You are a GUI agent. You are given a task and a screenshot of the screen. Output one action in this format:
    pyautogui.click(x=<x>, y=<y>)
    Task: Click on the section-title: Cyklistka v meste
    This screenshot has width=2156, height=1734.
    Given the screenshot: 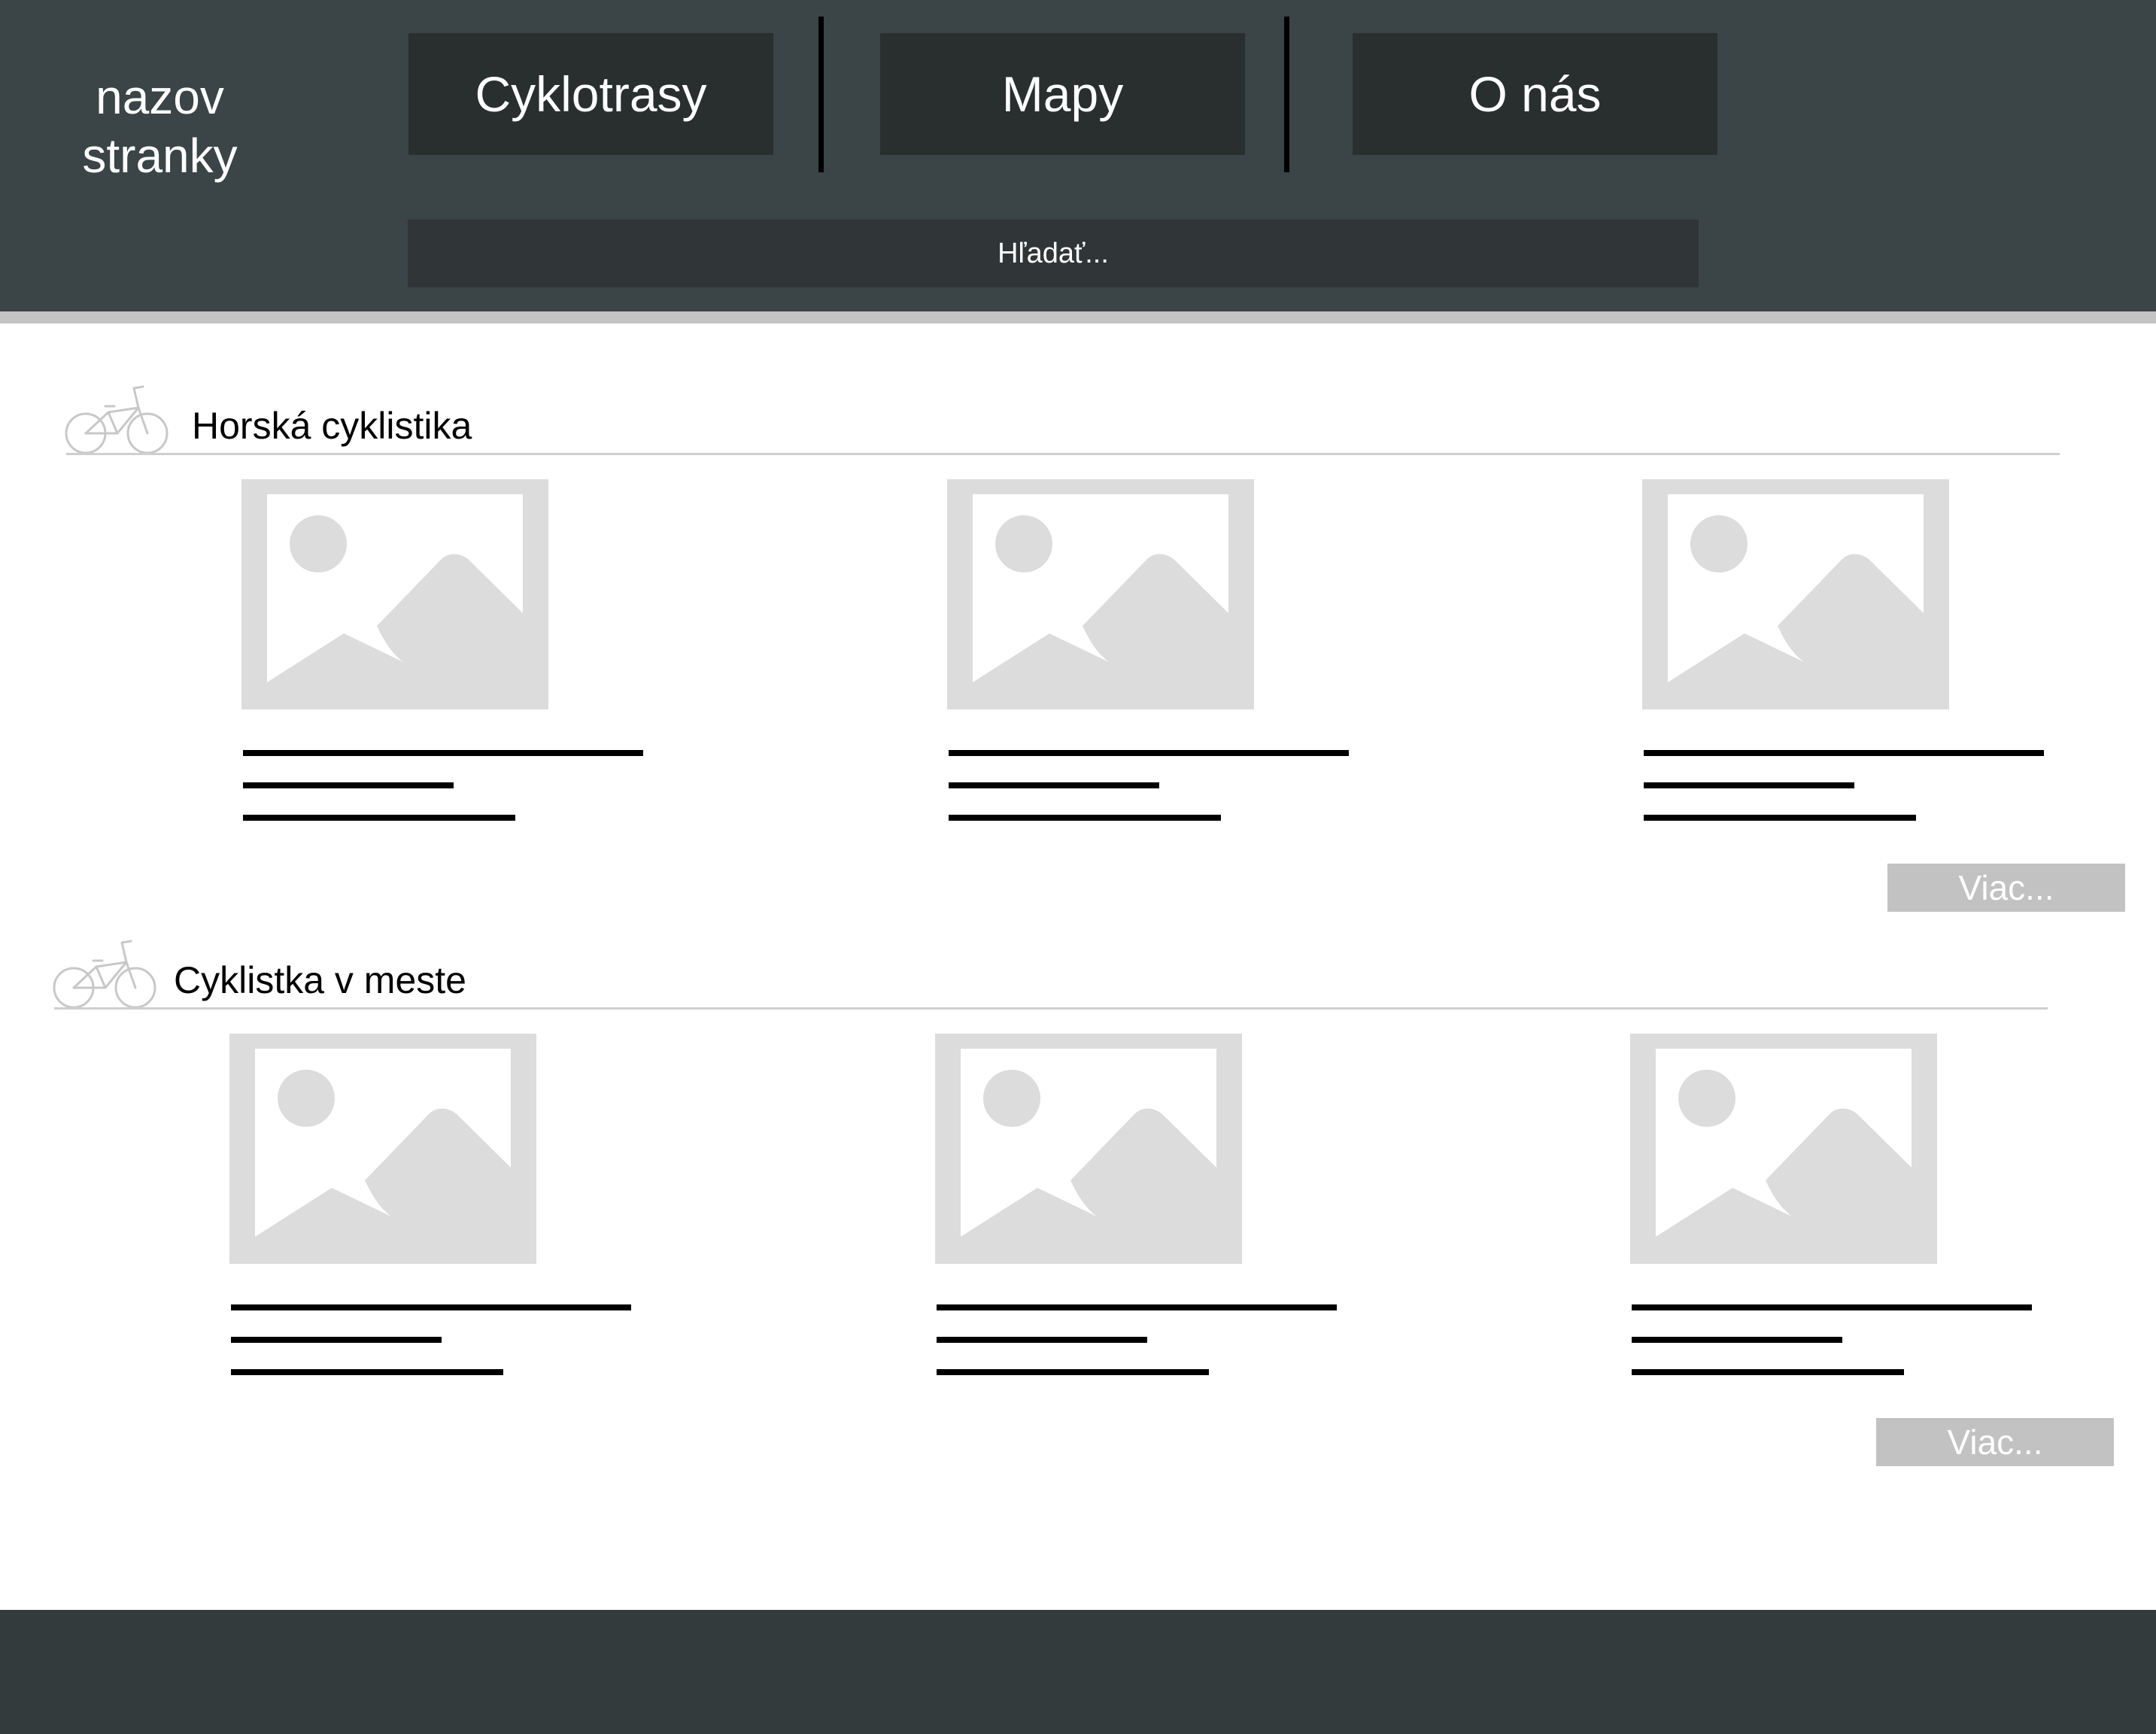 What is the action you would take?
    pyautogui.click(x=320, y=980)
    